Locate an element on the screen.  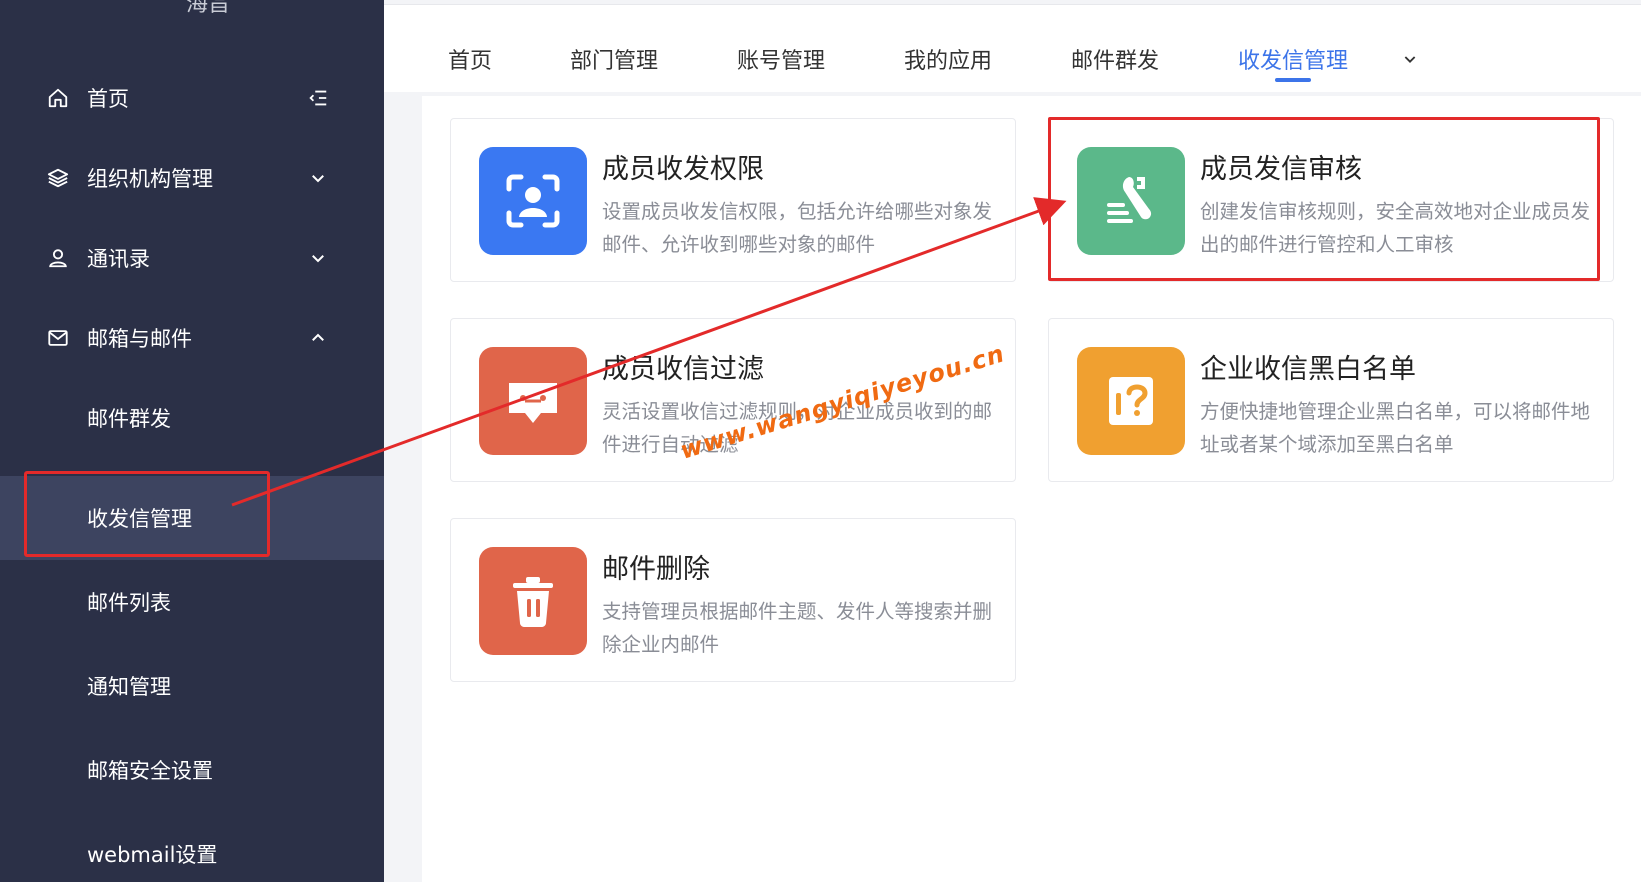
card-member-send-review: 成员发信审核 创建发信审核规则，安全高效地对企业成员发出的邮件进行管控和人工审核 is located at coordinates (1331, 200).